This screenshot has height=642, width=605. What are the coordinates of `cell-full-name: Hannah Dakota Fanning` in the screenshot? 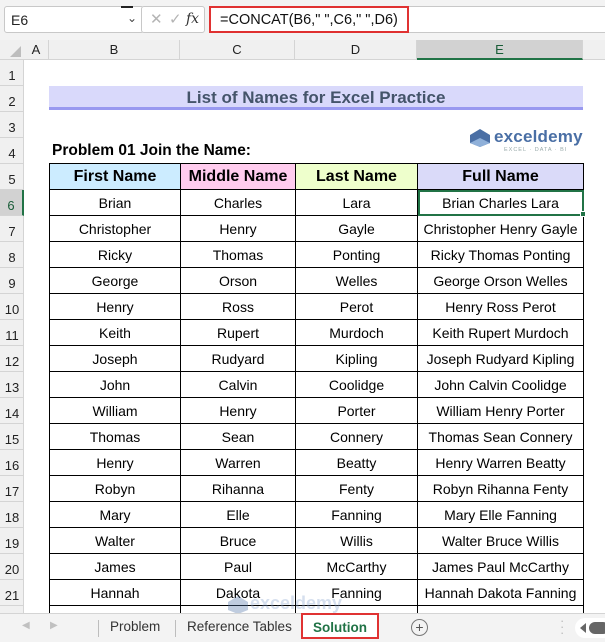 It's located at (500, 592).